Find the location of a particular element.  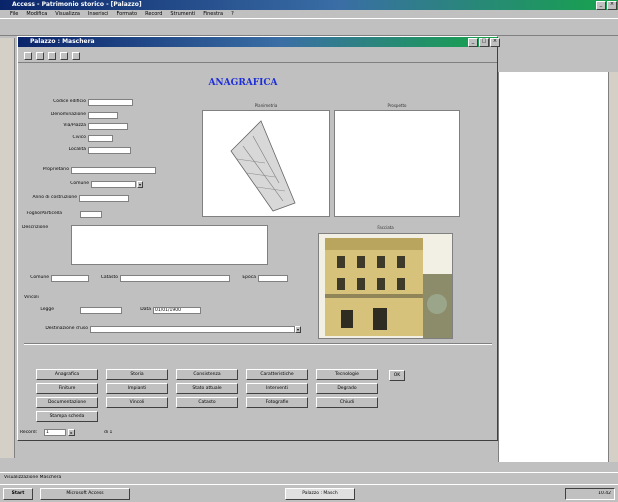

find-icon is located at coordinates (76, 55).